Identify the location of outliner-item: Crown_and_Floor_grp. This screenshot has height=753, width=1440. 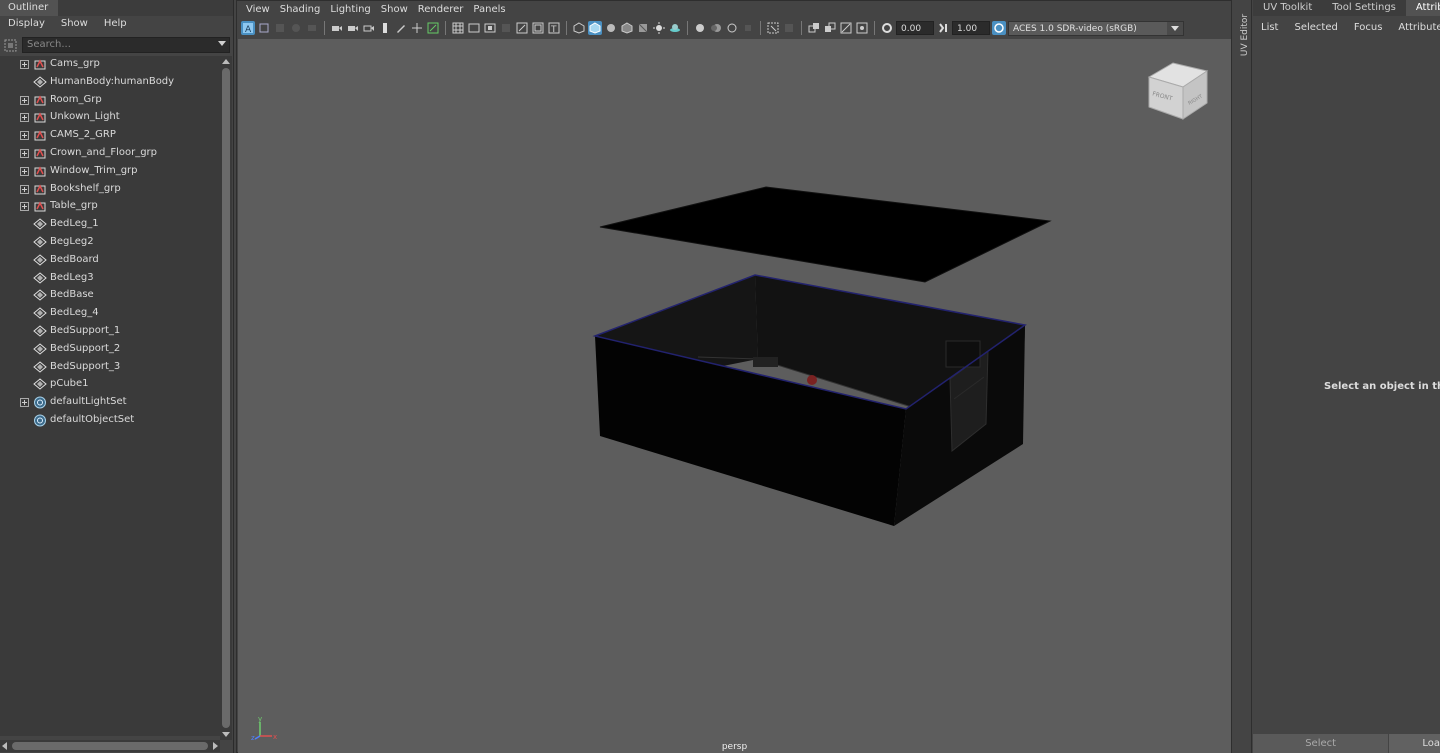
(110, 153).